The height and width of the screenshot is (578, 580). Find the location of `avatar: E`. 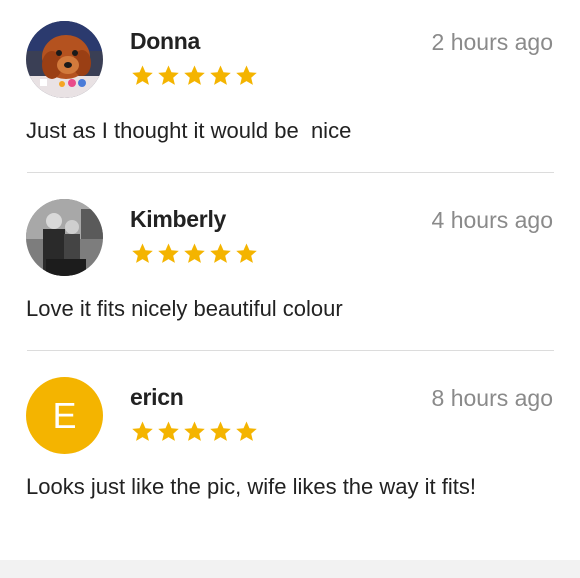

avatar: E is located at coordinates (64, 415).